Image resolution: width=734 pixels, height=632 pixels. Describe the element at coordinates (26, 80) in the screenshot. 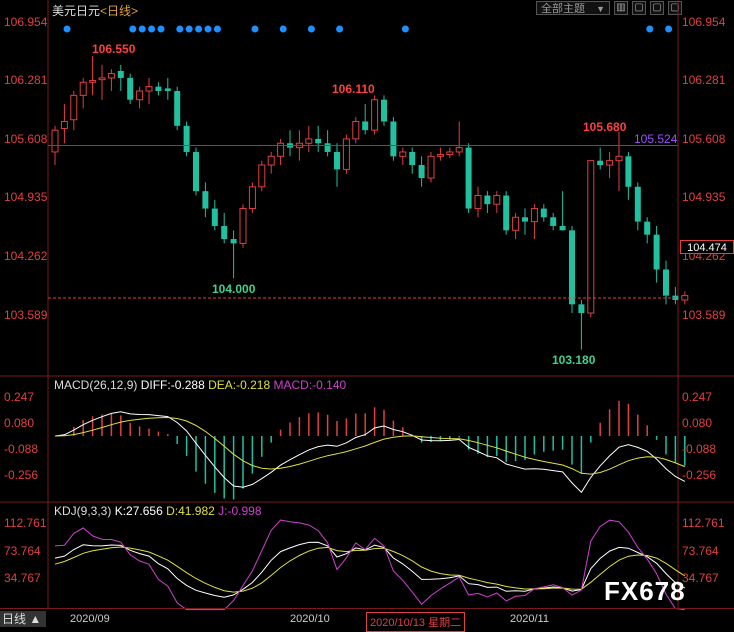

I see `price-tick: 106.281` at that location.